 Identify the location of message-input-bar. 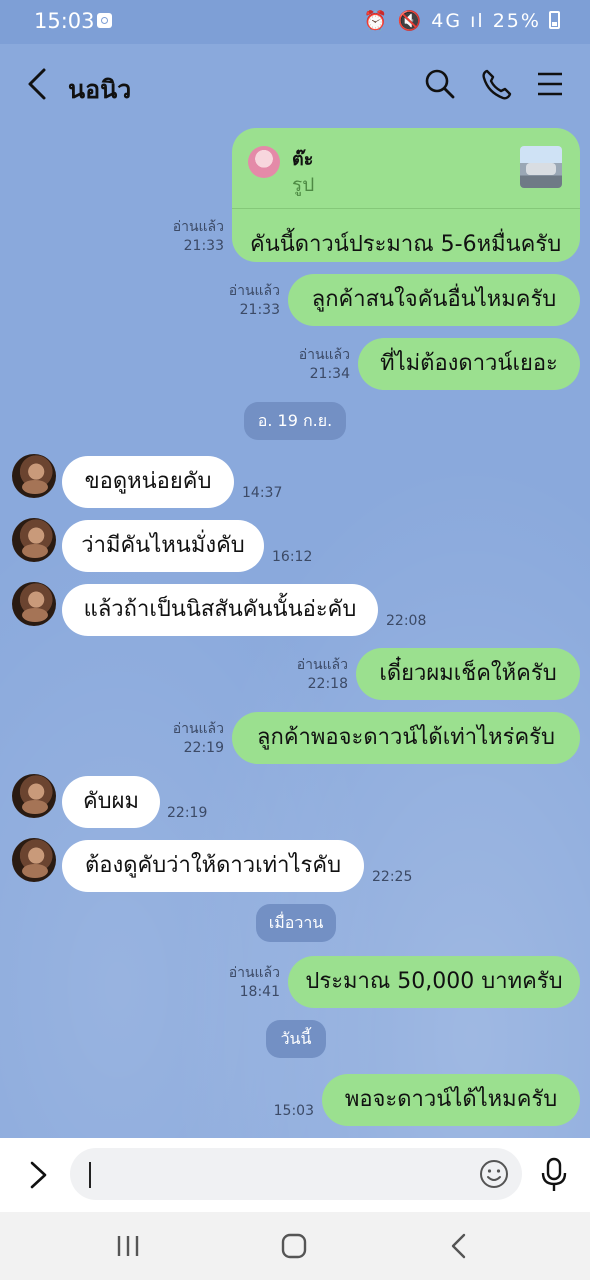
(295, 1175).